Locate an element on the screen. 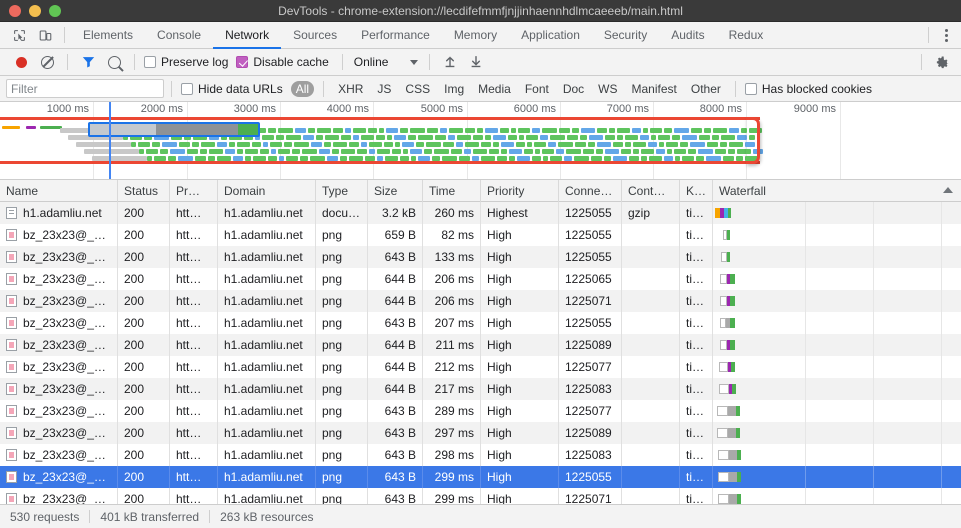 Image resolution: width=961 pixels, height=528 pixels. tab-sources: Sources is located at coordinates (315, 35).